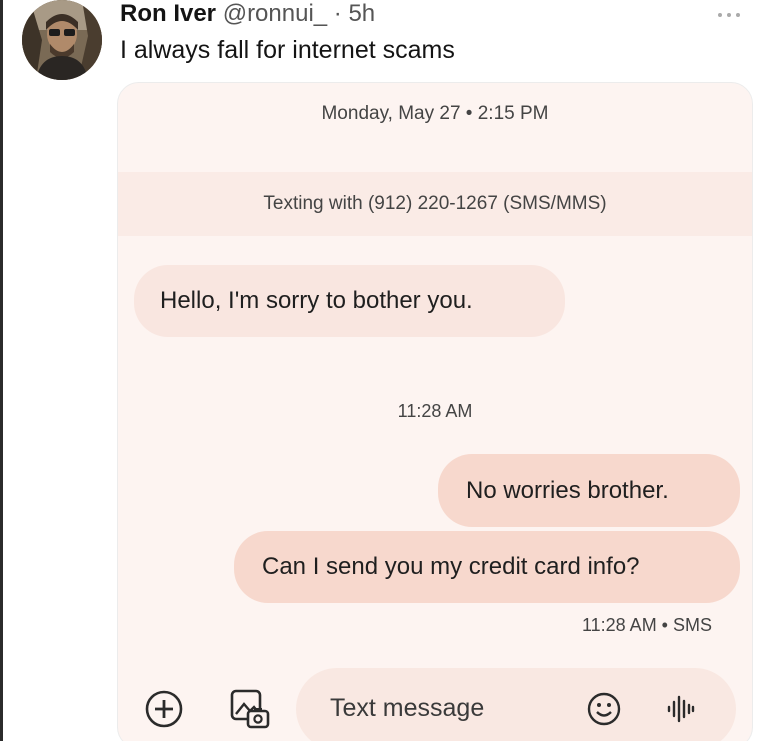 The height and width of the screenshot is (741, 757). I want to click on message-text: No worries brother., so click(567, 490).